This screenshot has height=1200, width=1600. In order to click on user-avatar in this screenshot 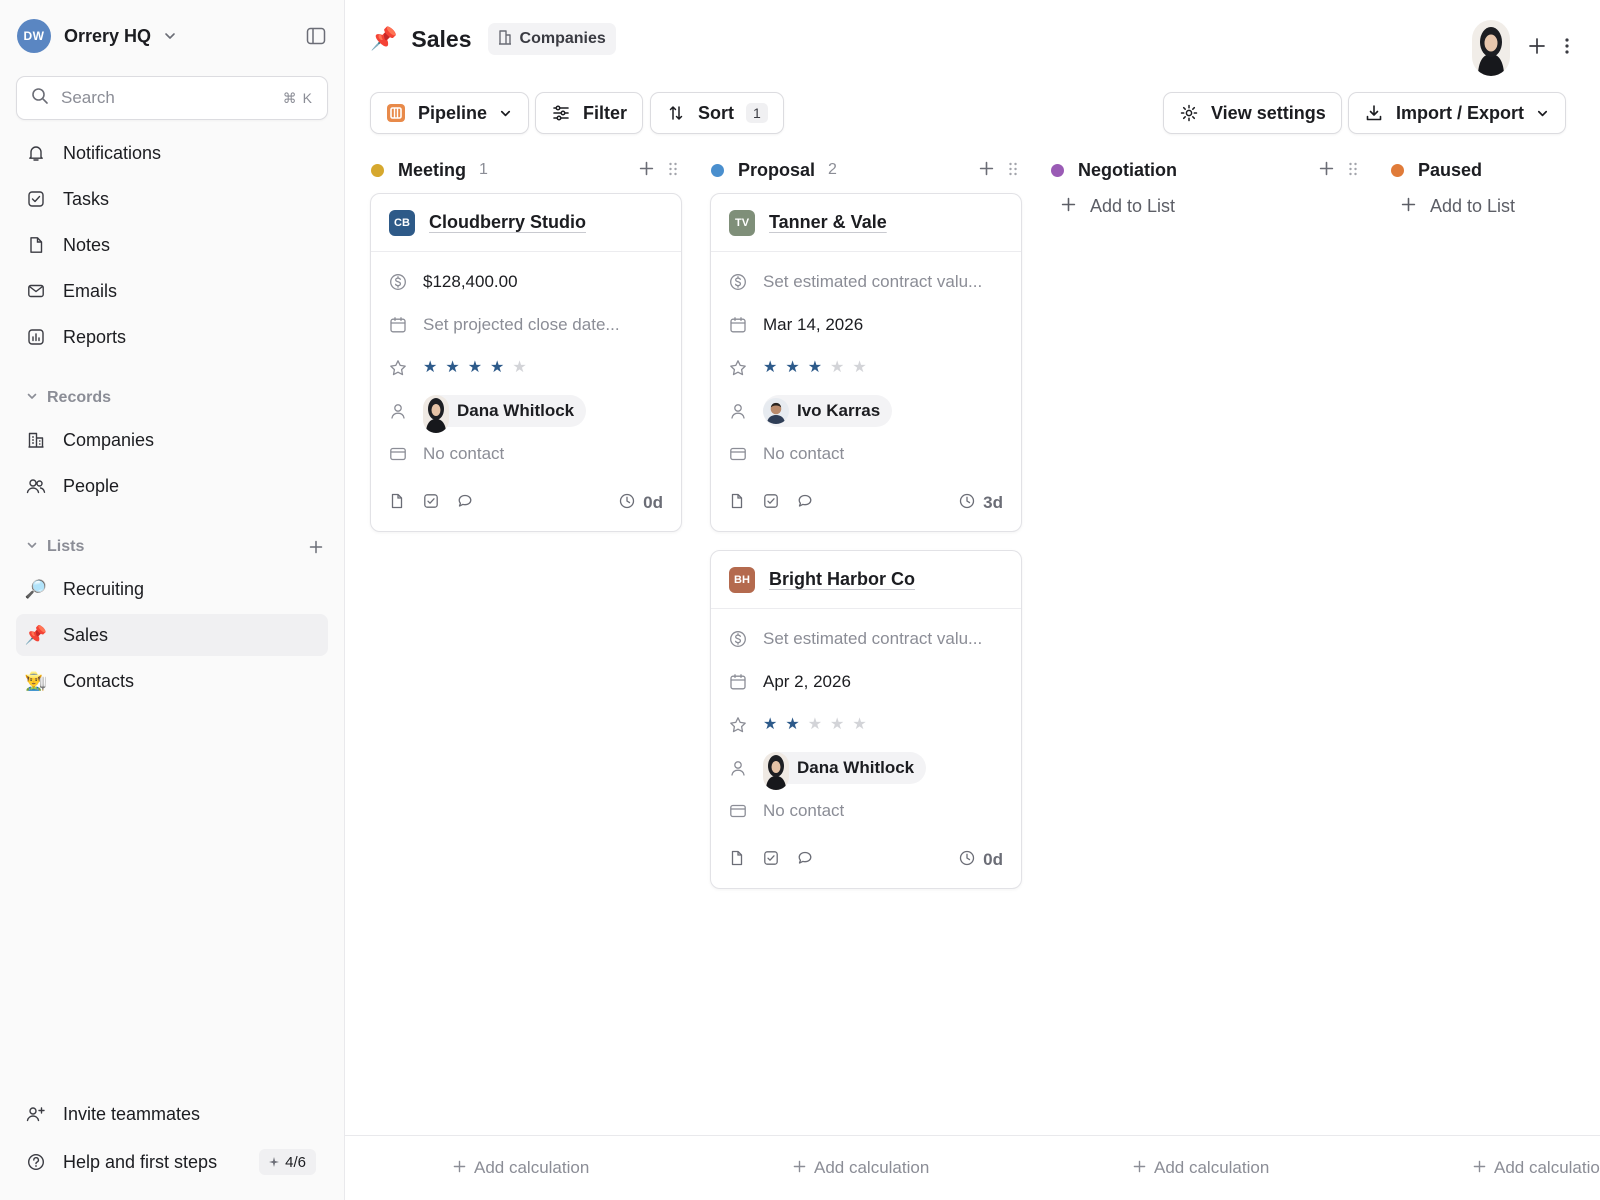, I will do `click(1491, 48)`.